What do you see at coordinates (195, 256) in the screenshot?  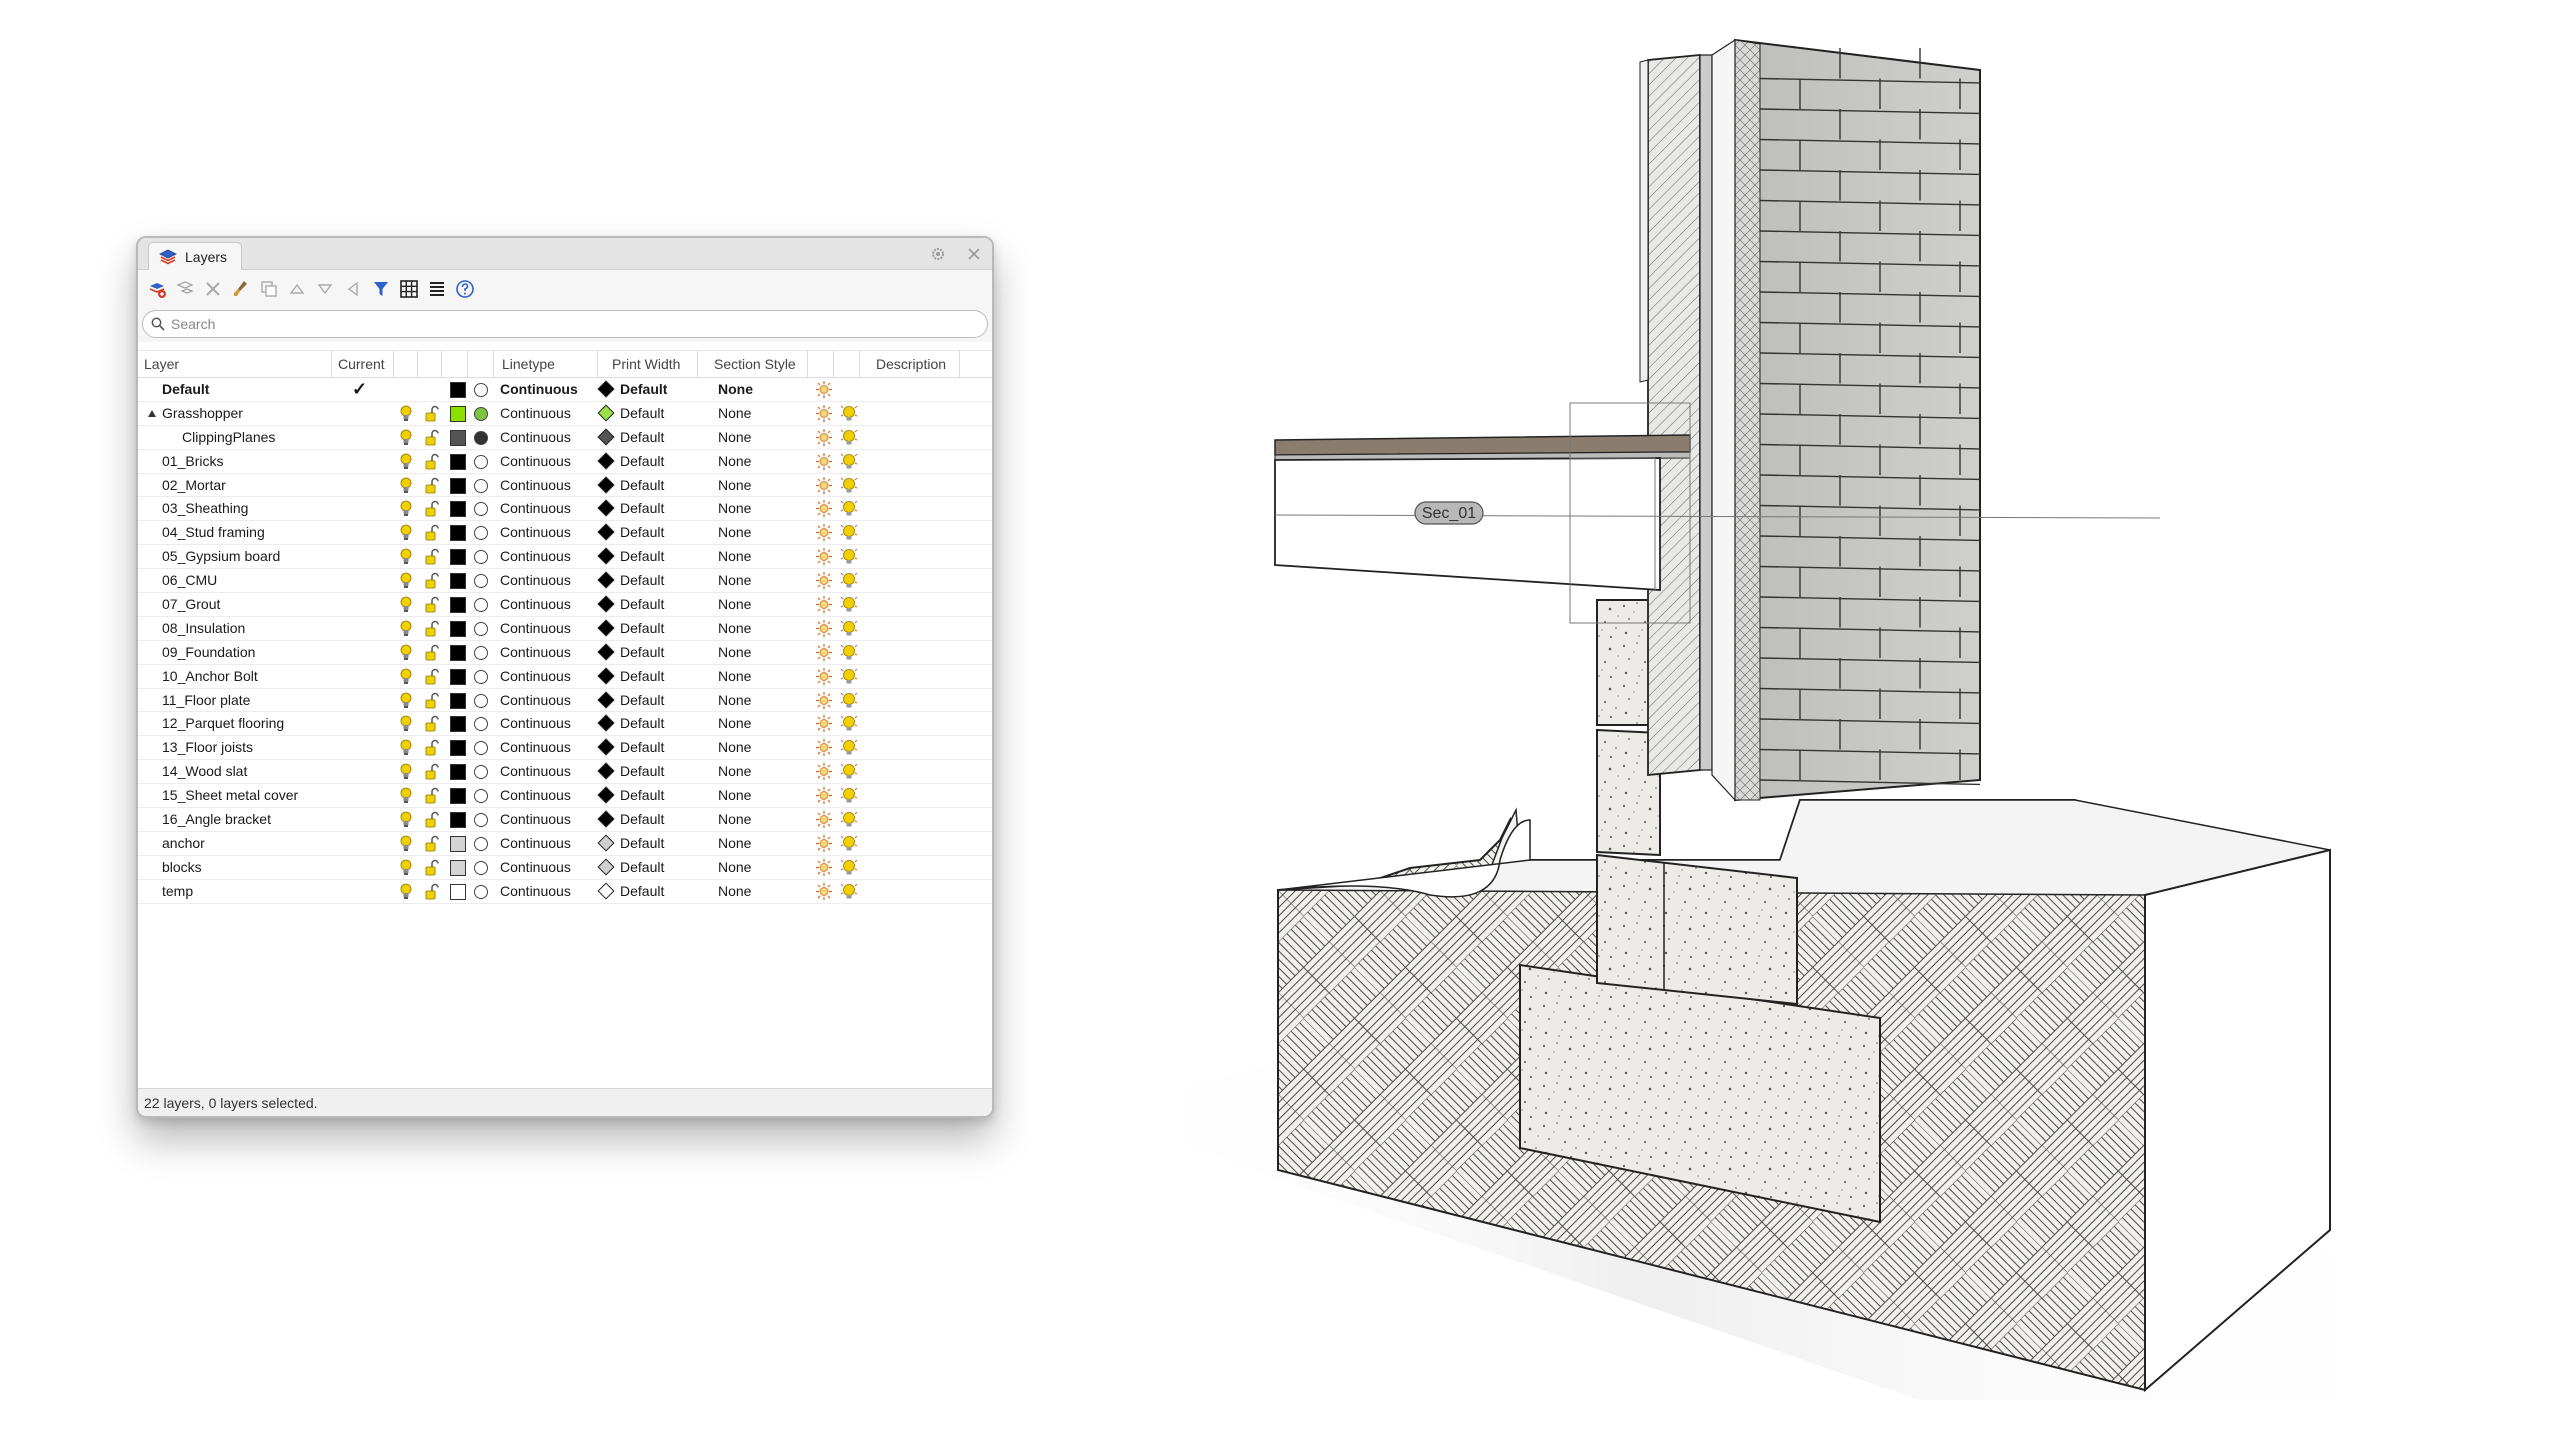 I see `layers-tab: Layers` at bounding box center [195, 256].